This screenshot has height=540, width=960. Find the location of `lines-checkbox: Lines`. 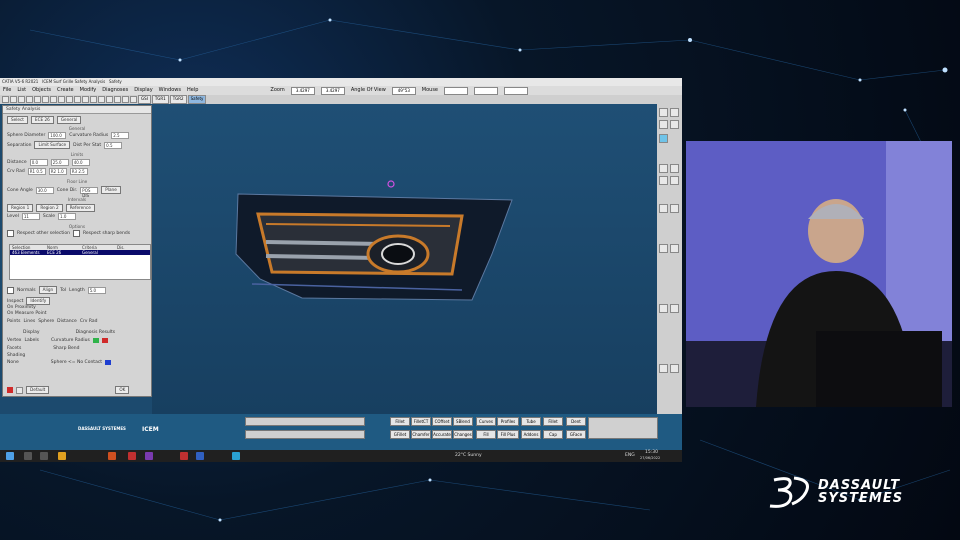

lines-checkbox: Lines is located at coordinates (30, 321).